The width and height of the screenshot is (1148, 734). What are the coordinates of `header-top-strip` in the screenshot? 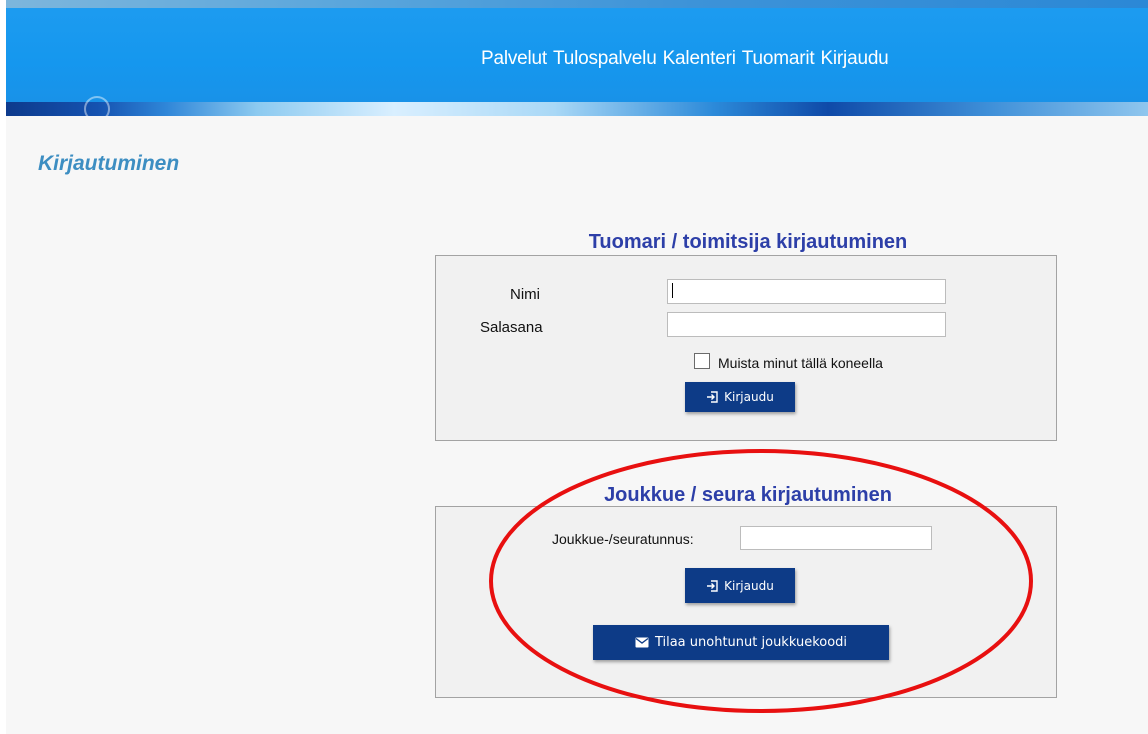 It's located at (577, 4).